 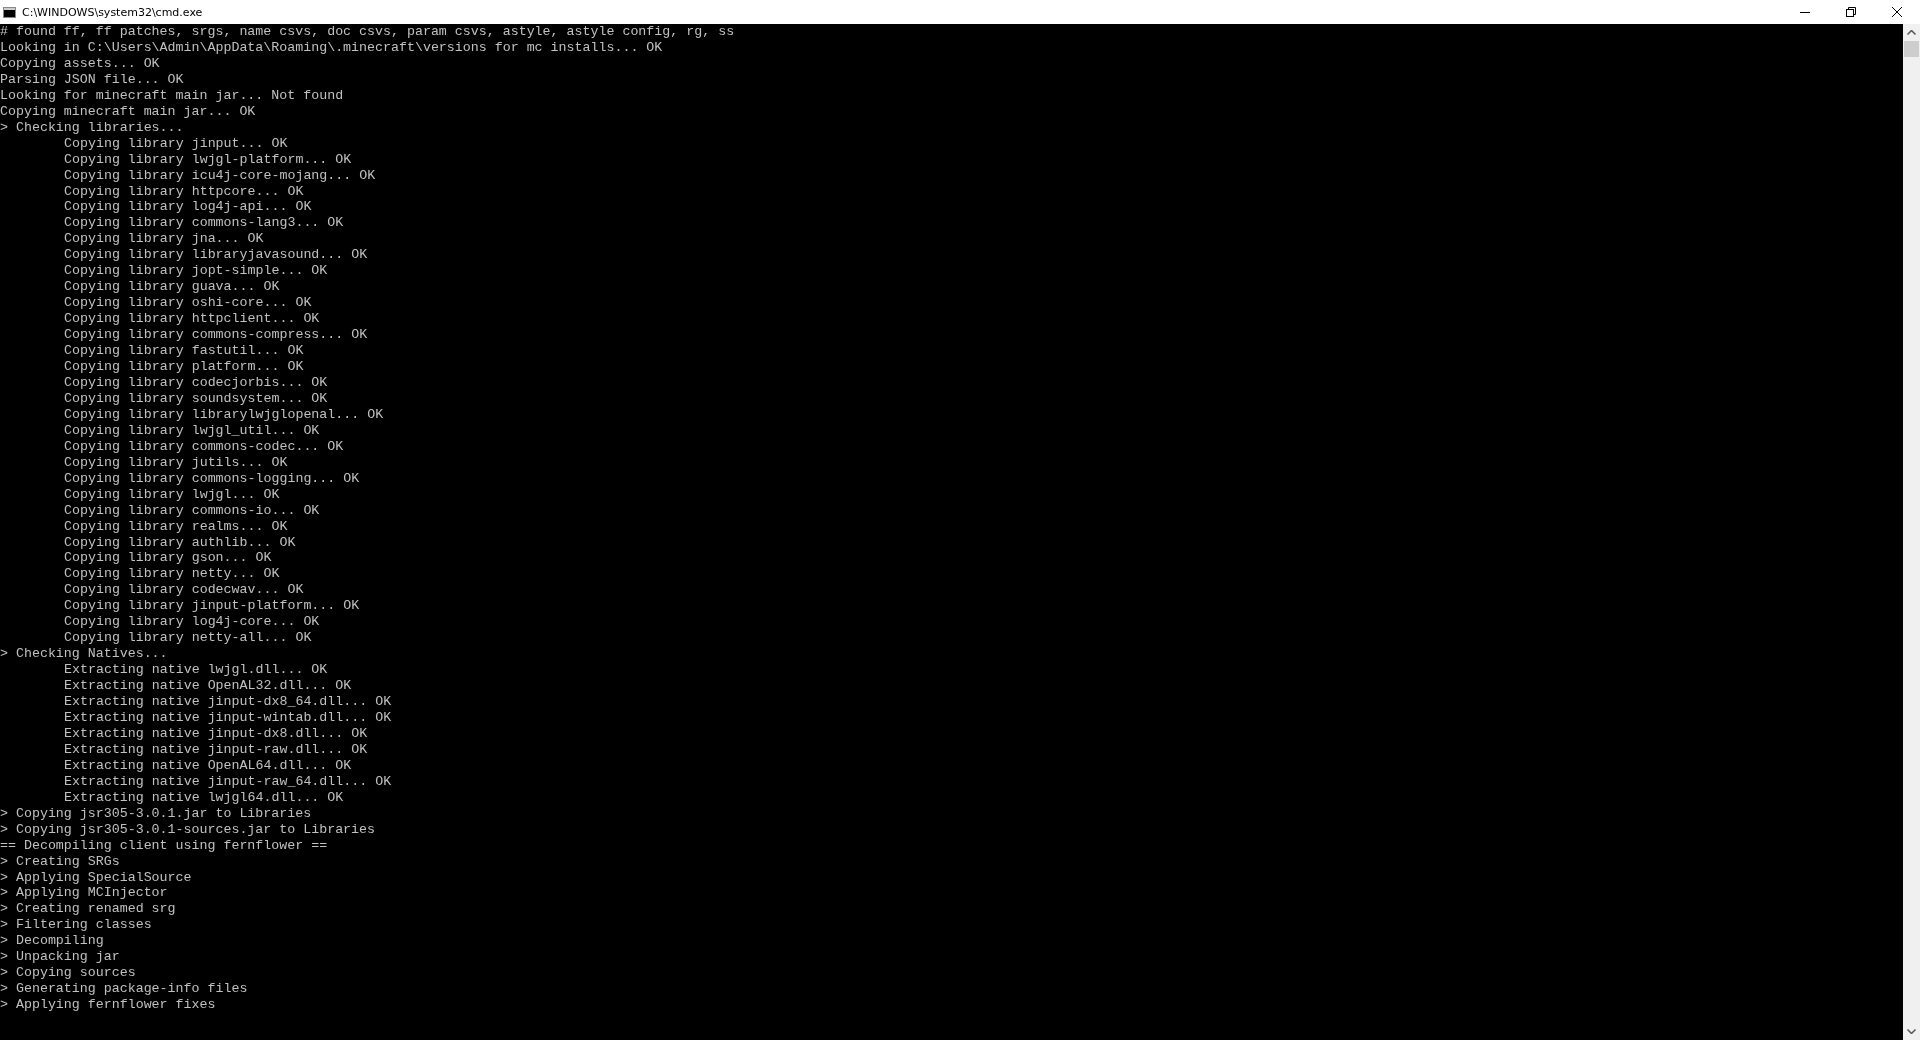 I want to click on console-line: Extracting native jinput-raw_64.dll... OK, so click(x=227, y=781).